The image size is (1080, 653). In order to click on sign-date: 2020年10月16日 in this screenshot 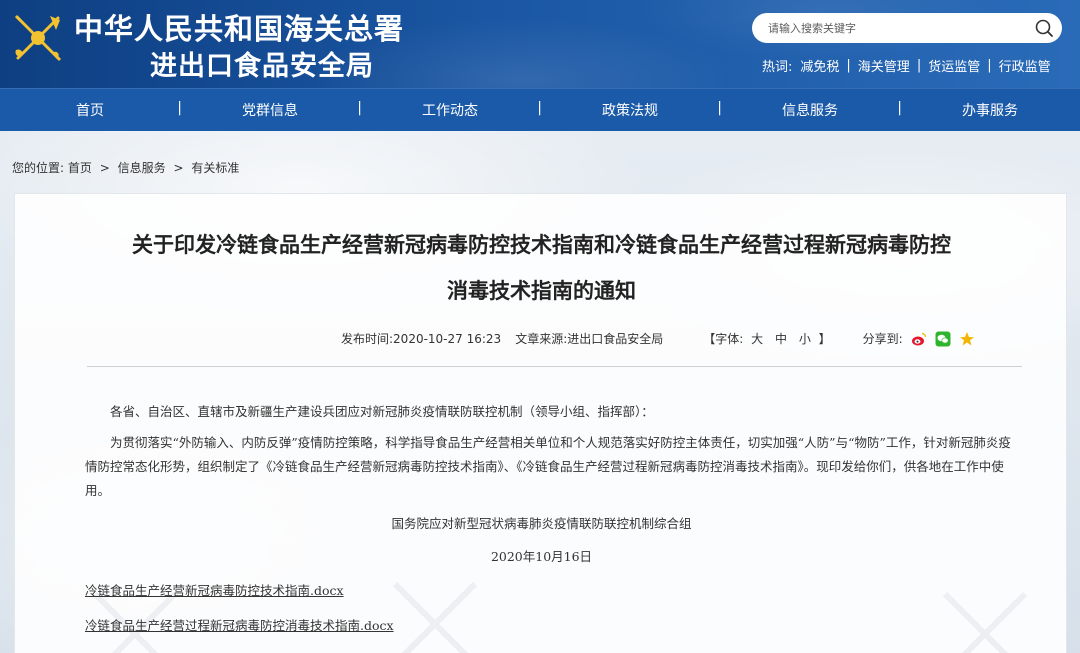, I will do `click(541, 556)`.